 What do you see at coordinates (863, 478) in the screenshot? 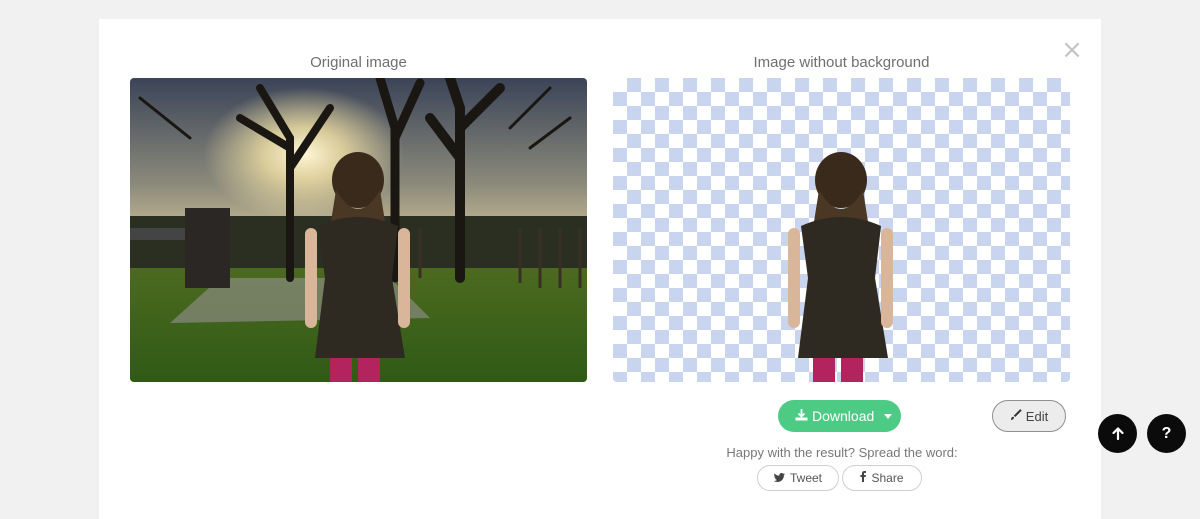
I see `facebook-icon` at bounding box center [863, 478].